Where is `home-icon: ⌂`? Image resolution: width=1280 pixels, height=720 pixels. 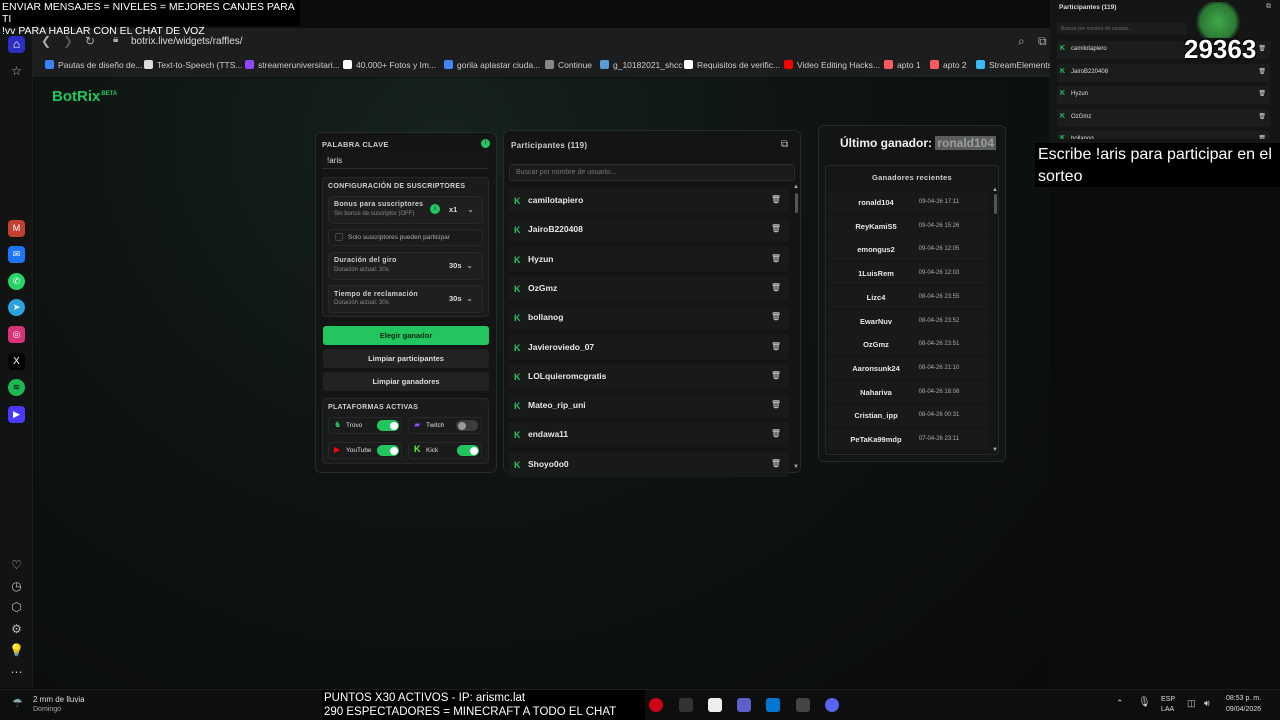
home-icon: ⌂ is located at coordinates (16, 44).